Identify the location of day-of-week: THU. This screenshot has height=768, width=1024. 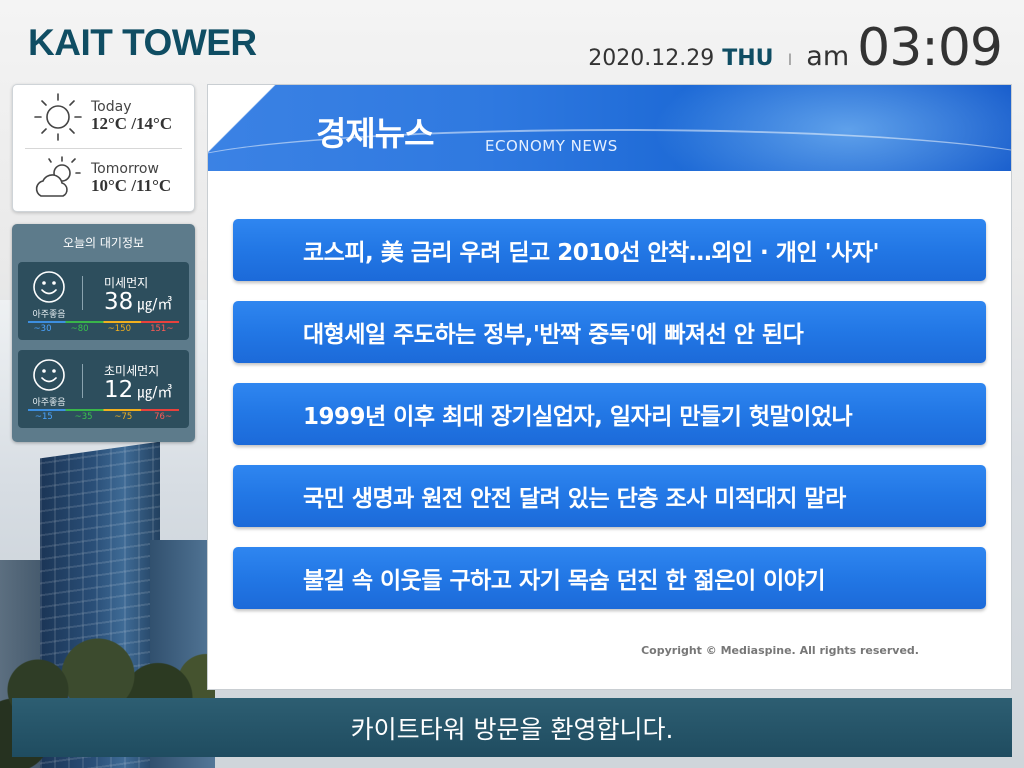
(748, 58).